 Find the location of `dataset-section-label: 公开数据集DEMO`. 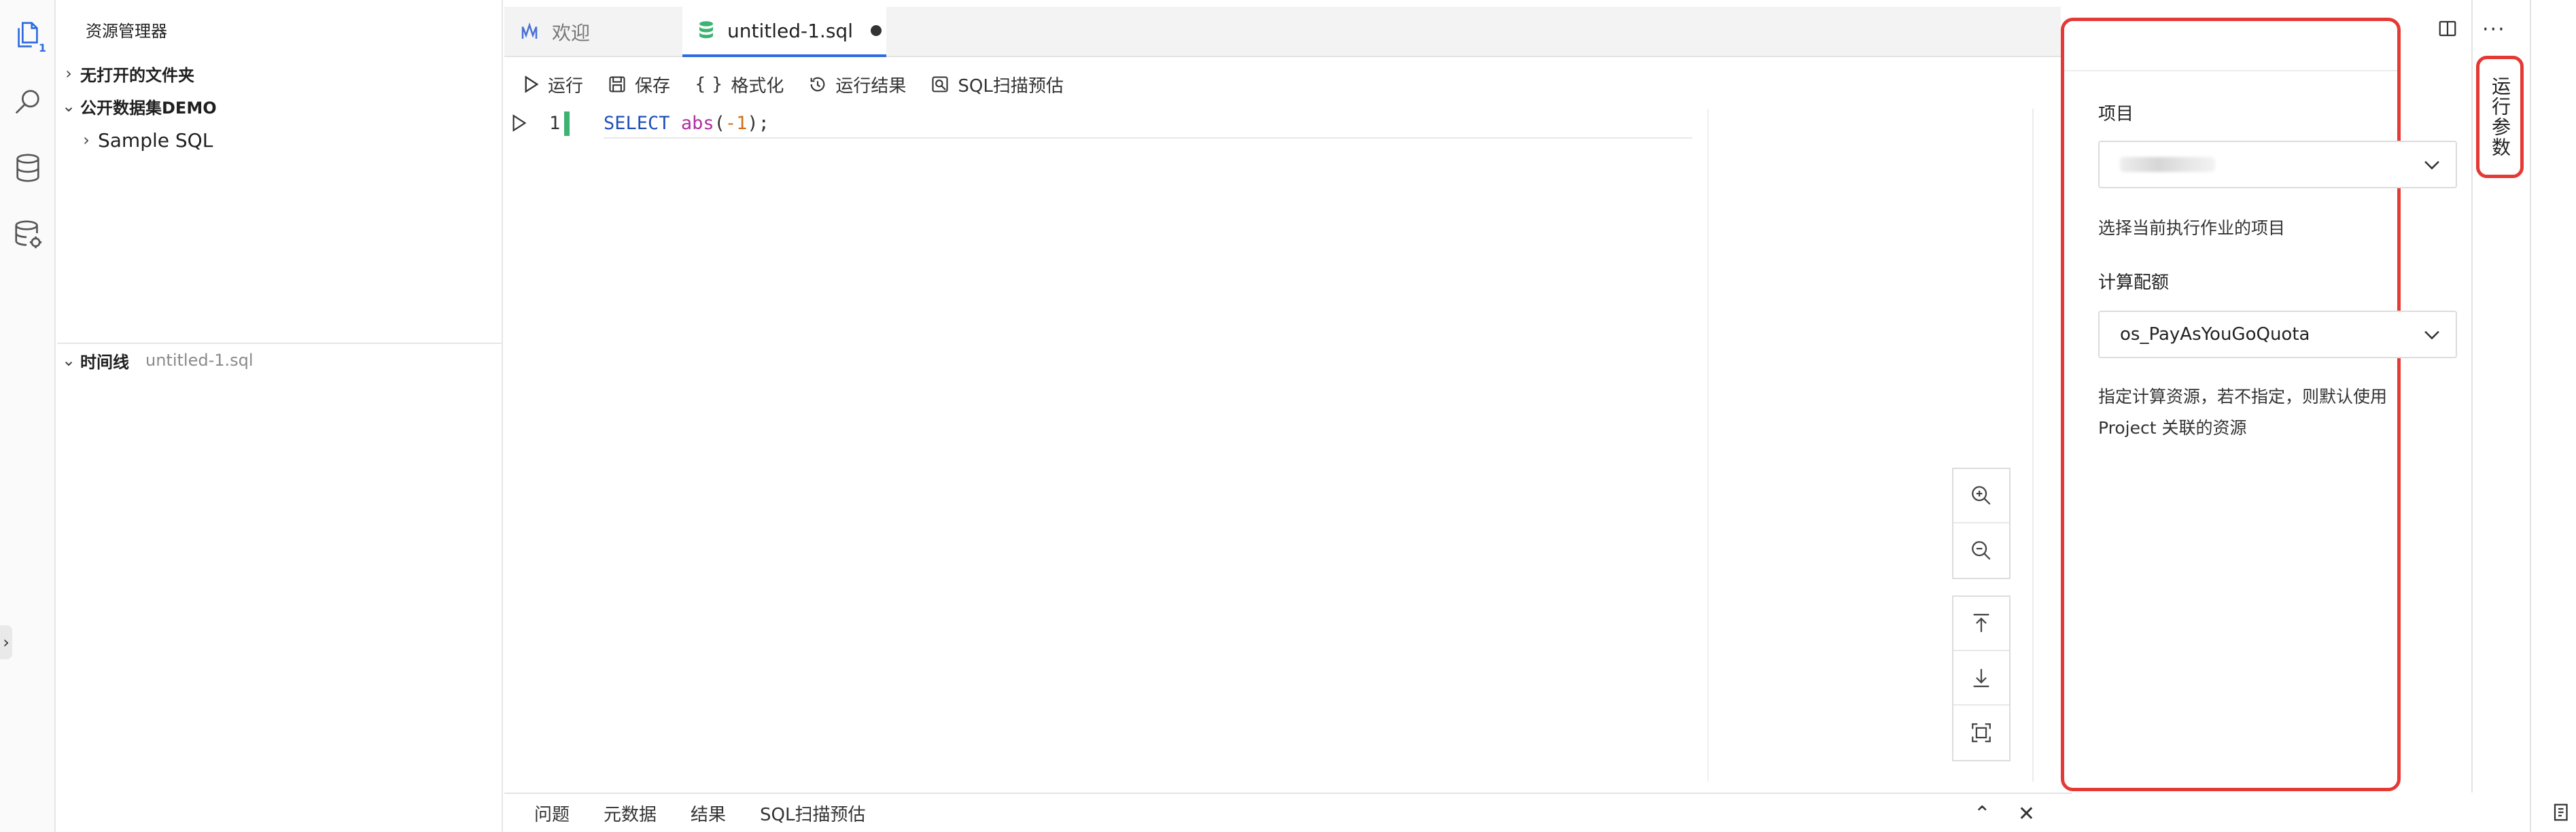

dataset-section-label: 公开数据集DEMO is located at coordinates (148, 108).